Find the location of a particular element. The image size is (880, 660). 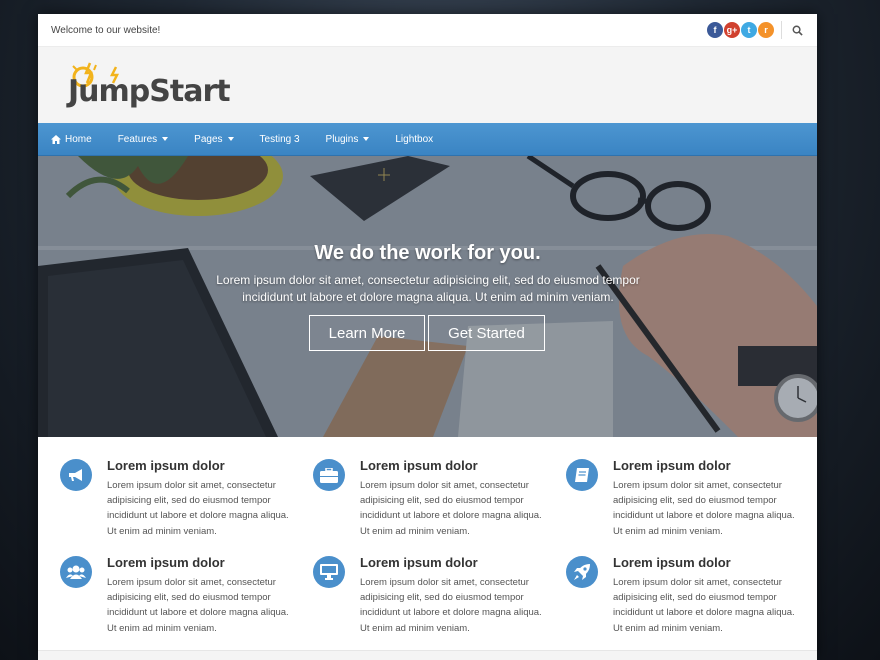

users-icon is located at coordinates (76, 572).